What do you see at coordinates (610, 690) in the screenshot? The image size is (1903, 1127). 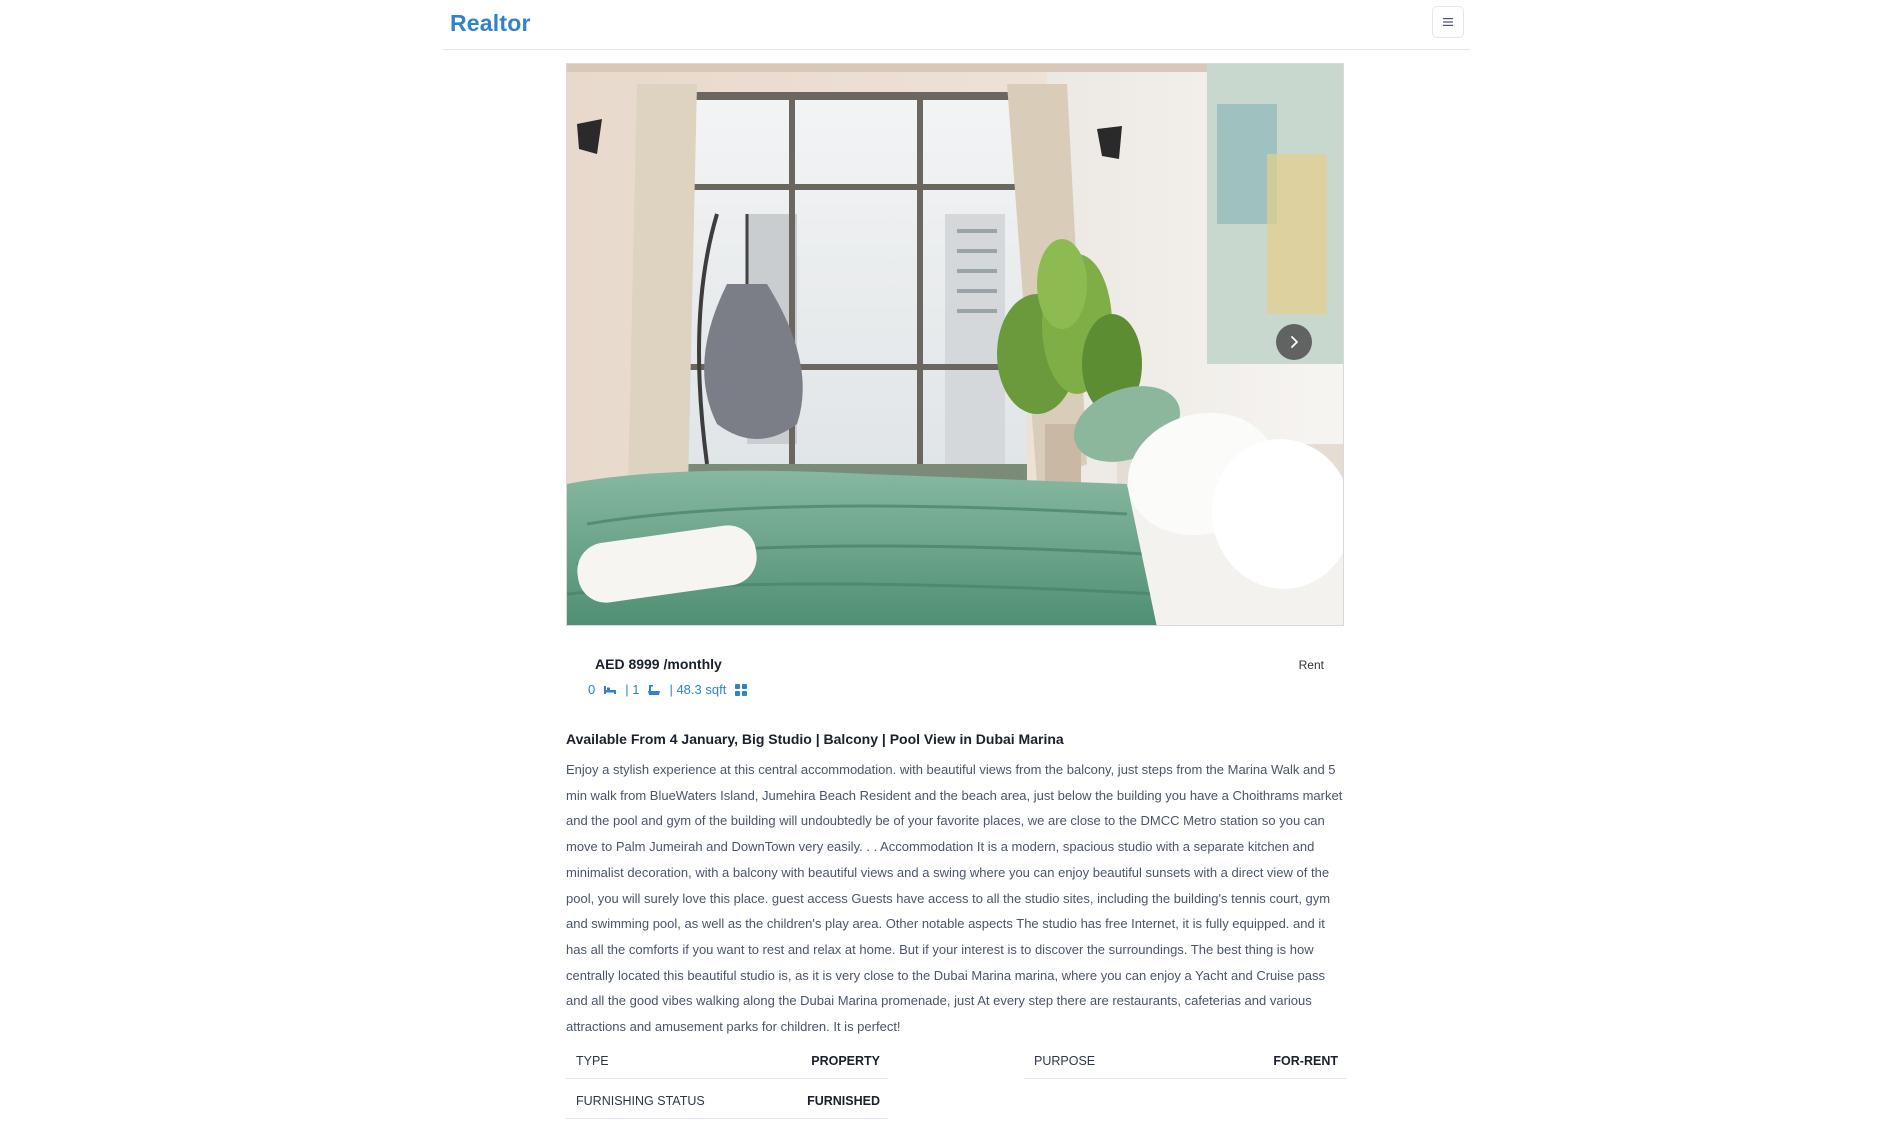 I see `bed-icon` at bounding box center [610, 690].